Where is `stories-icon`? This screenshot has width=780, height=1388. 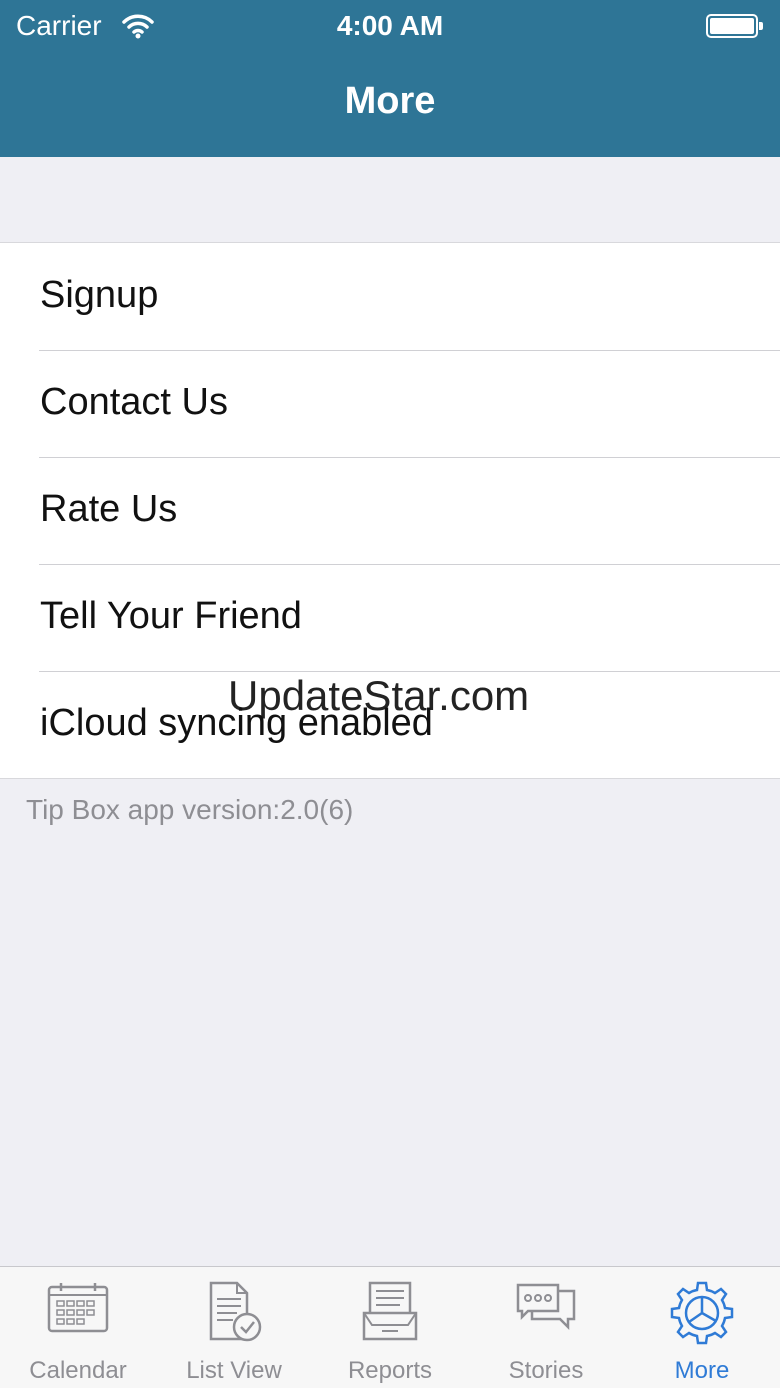 stories-icon is located at coordinates (546, 1307).